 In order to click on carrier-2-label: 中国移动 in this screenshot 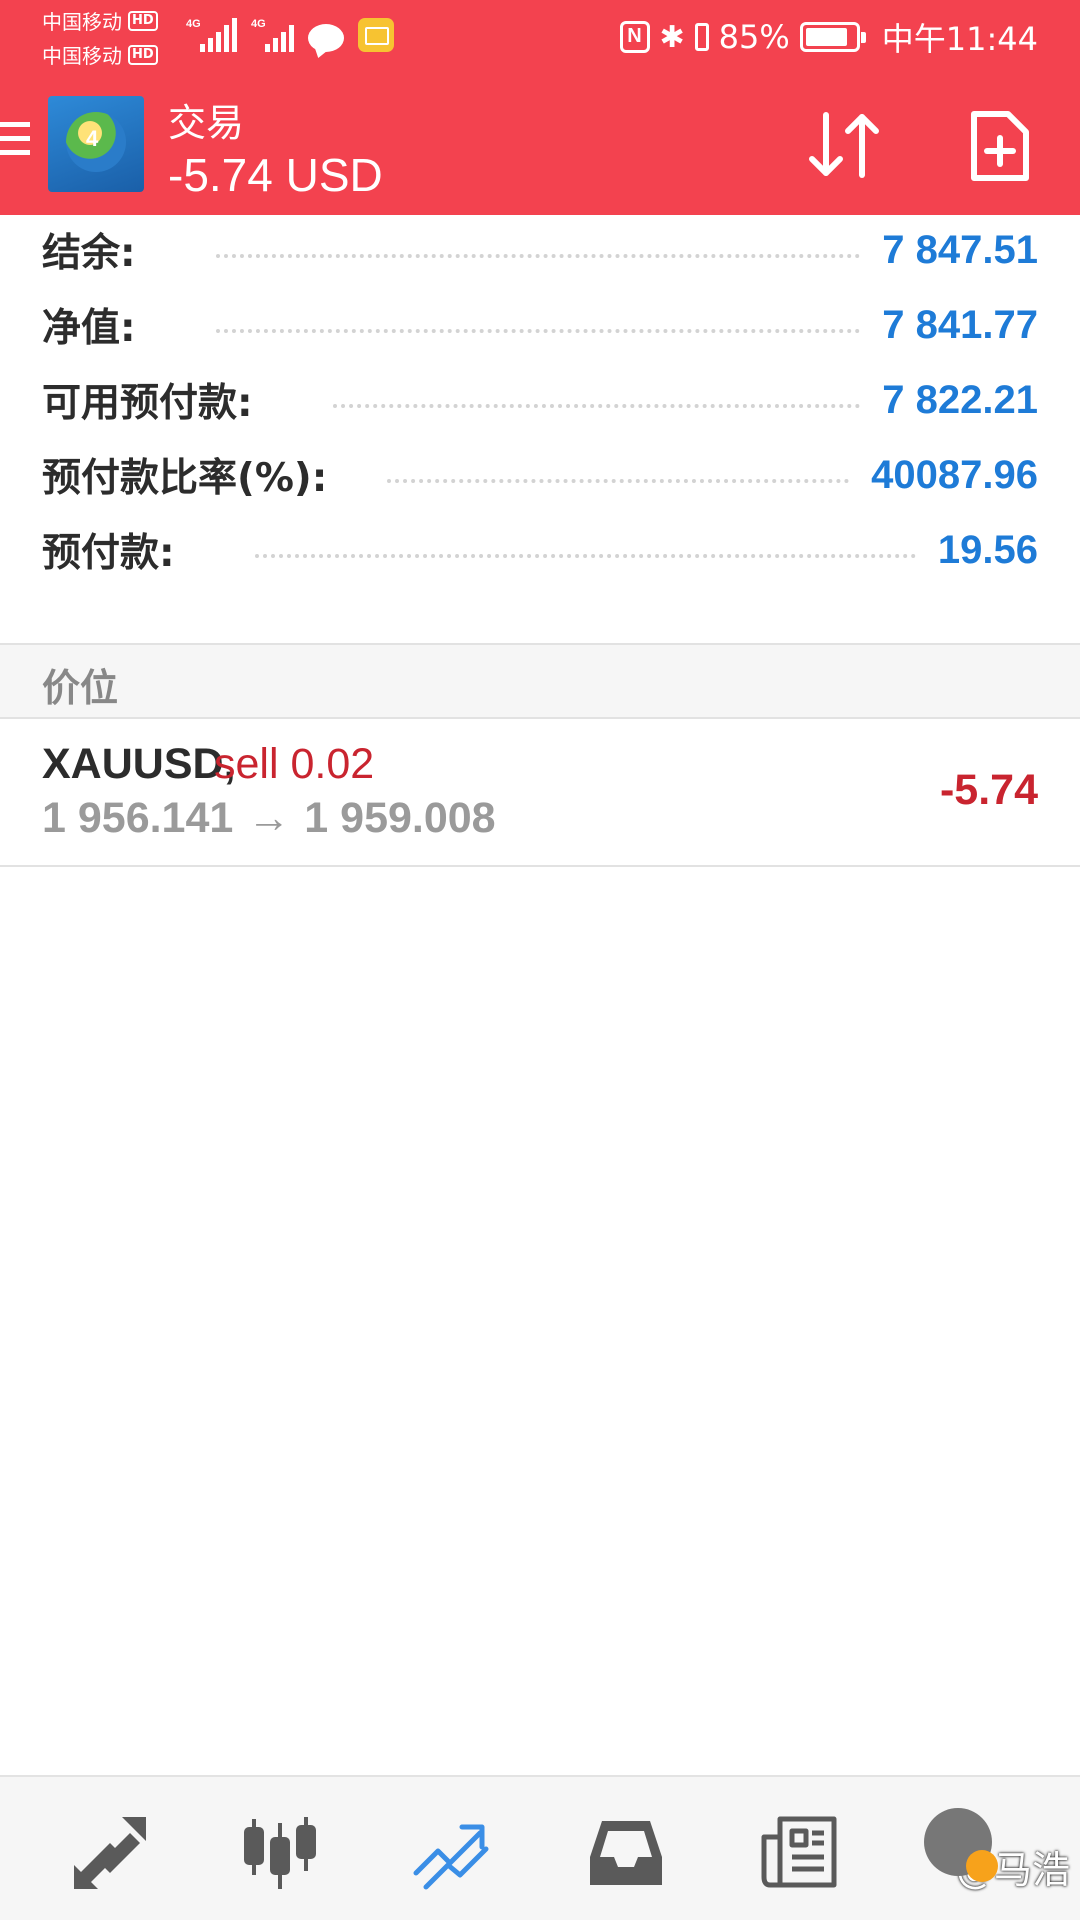, I will do `click(82, 56)`.